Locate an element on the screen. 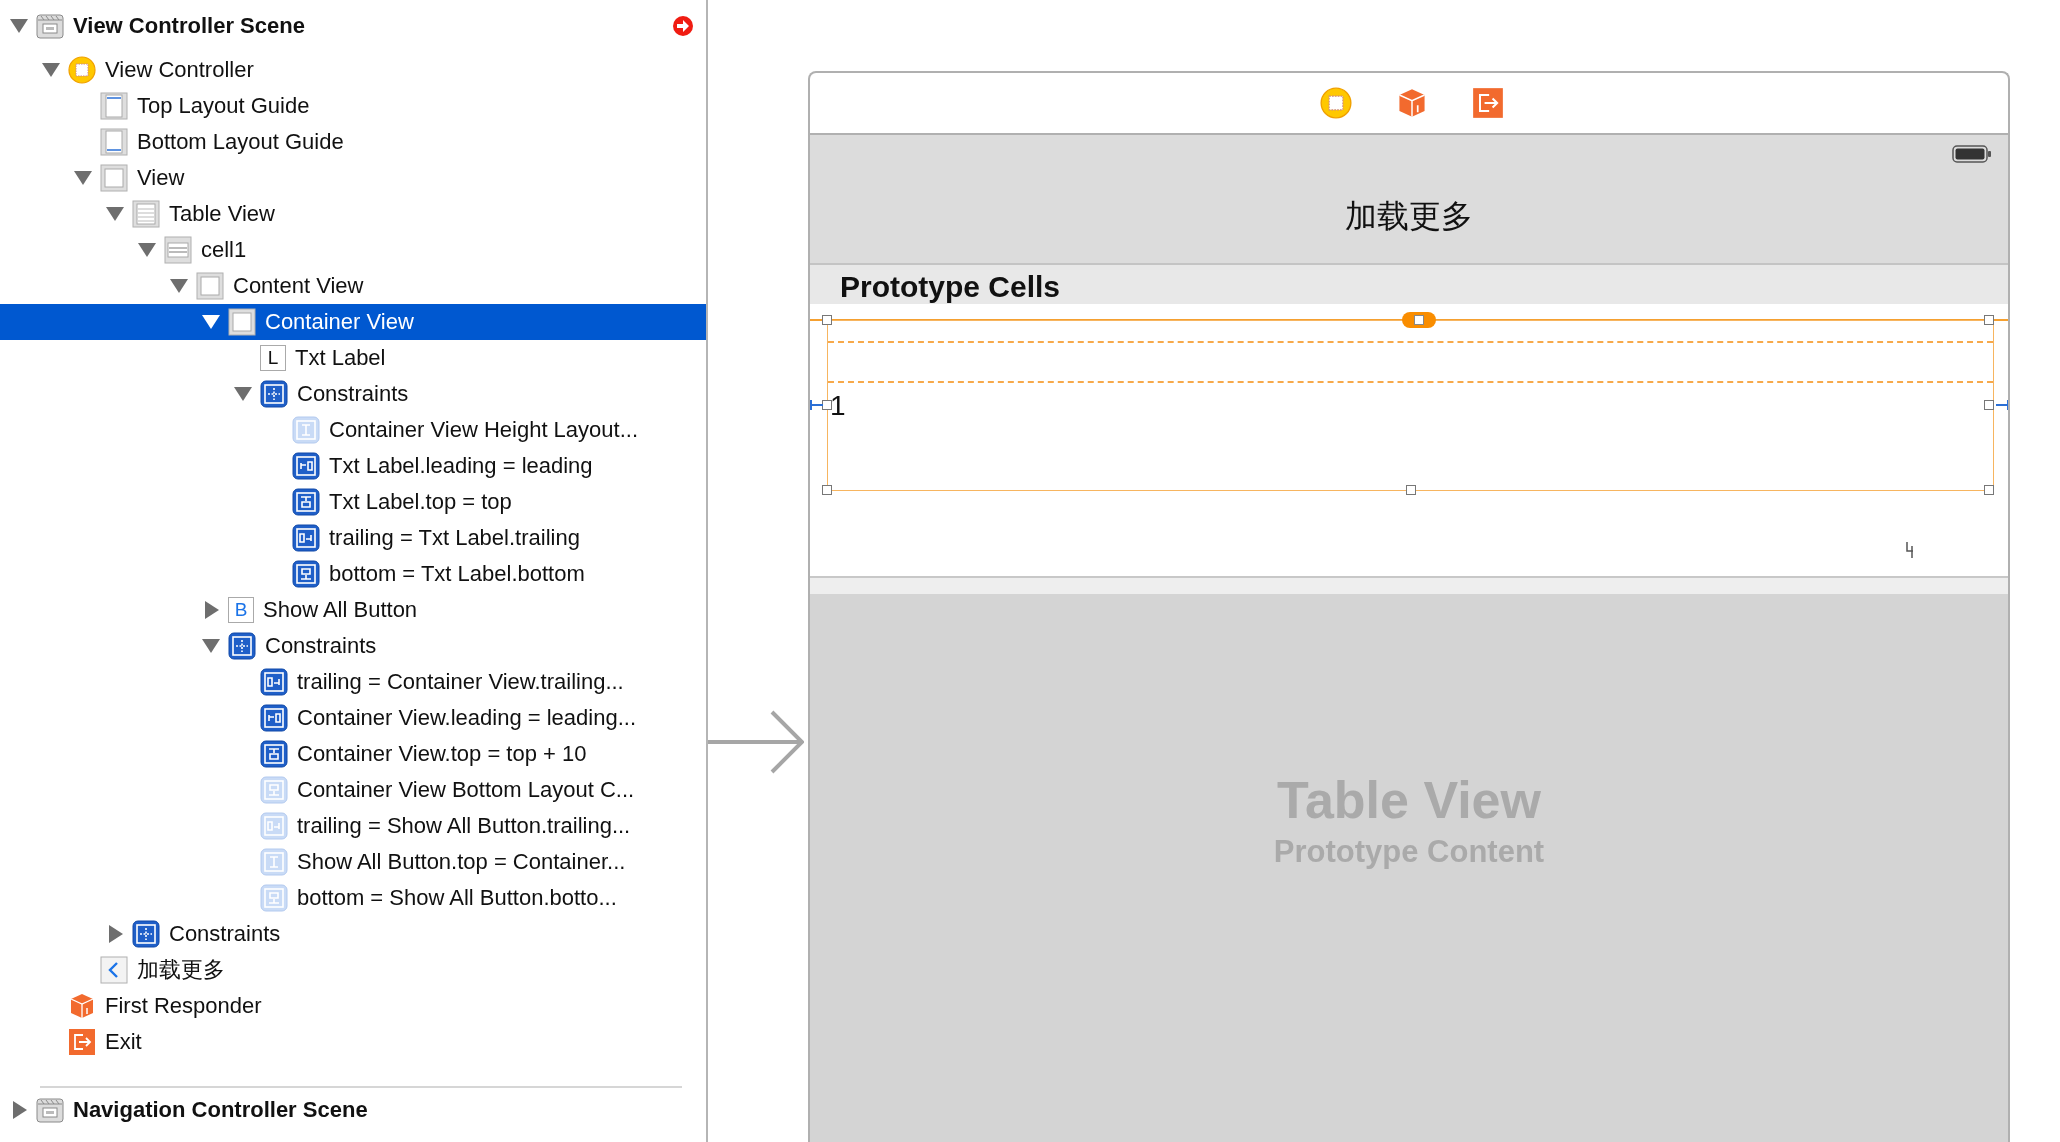  button-glyph-icon is located at coordinates (1910, 549).